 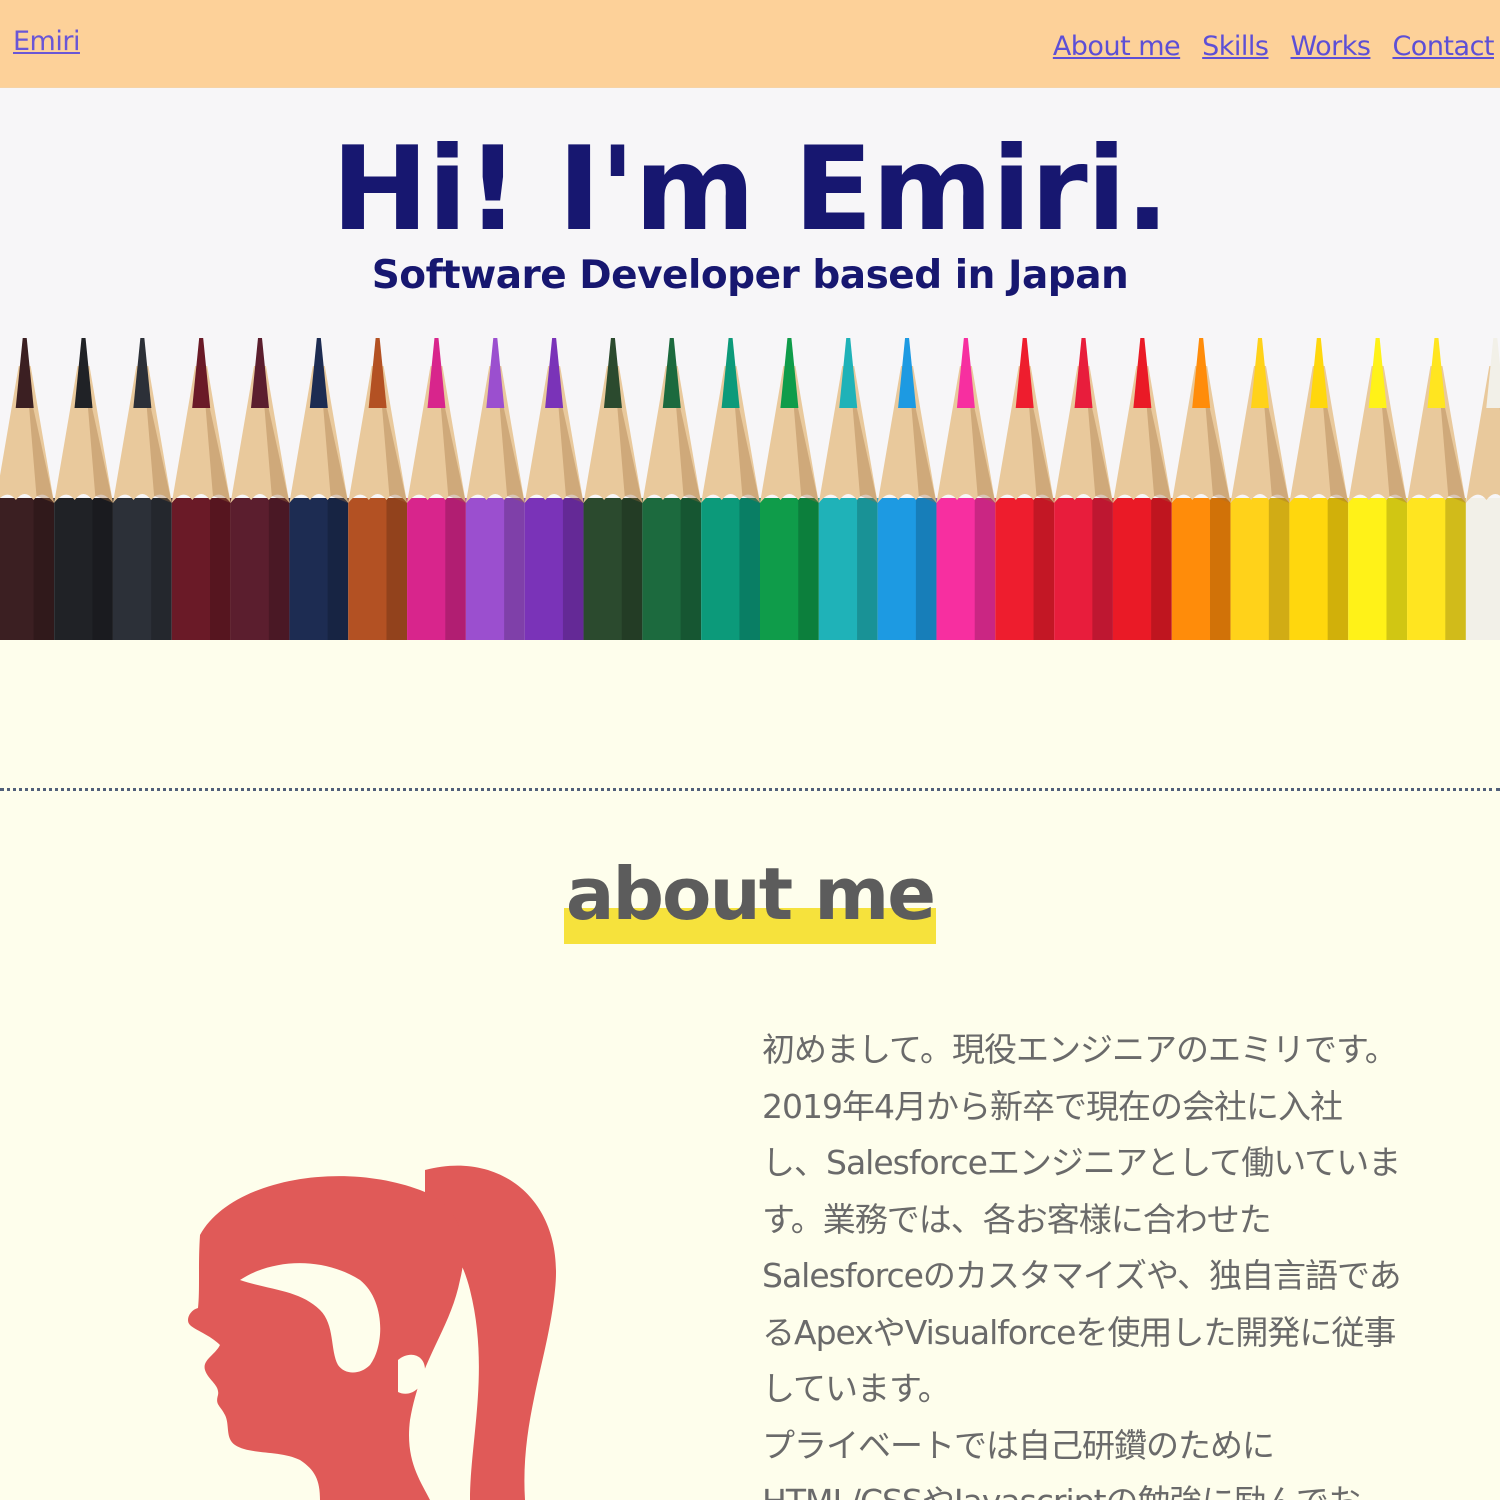 What do you see at coordinates (750, 275) in the screenshot?
I see `hero-subtitle: Software Developer based in Japan` at bounding box center [750, 275].